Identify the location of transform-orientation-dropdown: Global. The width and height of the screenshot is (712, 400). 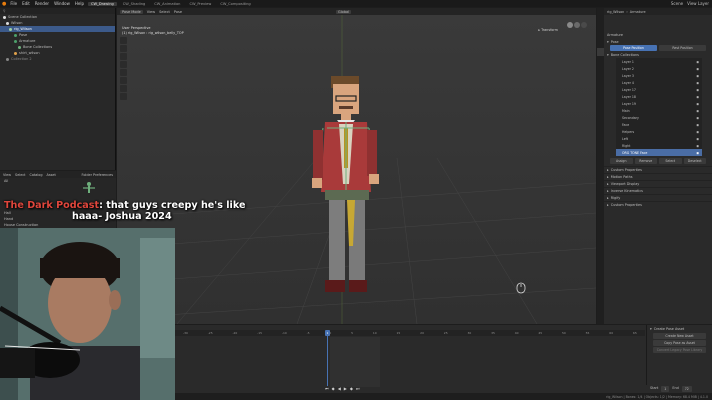
(344, 11).